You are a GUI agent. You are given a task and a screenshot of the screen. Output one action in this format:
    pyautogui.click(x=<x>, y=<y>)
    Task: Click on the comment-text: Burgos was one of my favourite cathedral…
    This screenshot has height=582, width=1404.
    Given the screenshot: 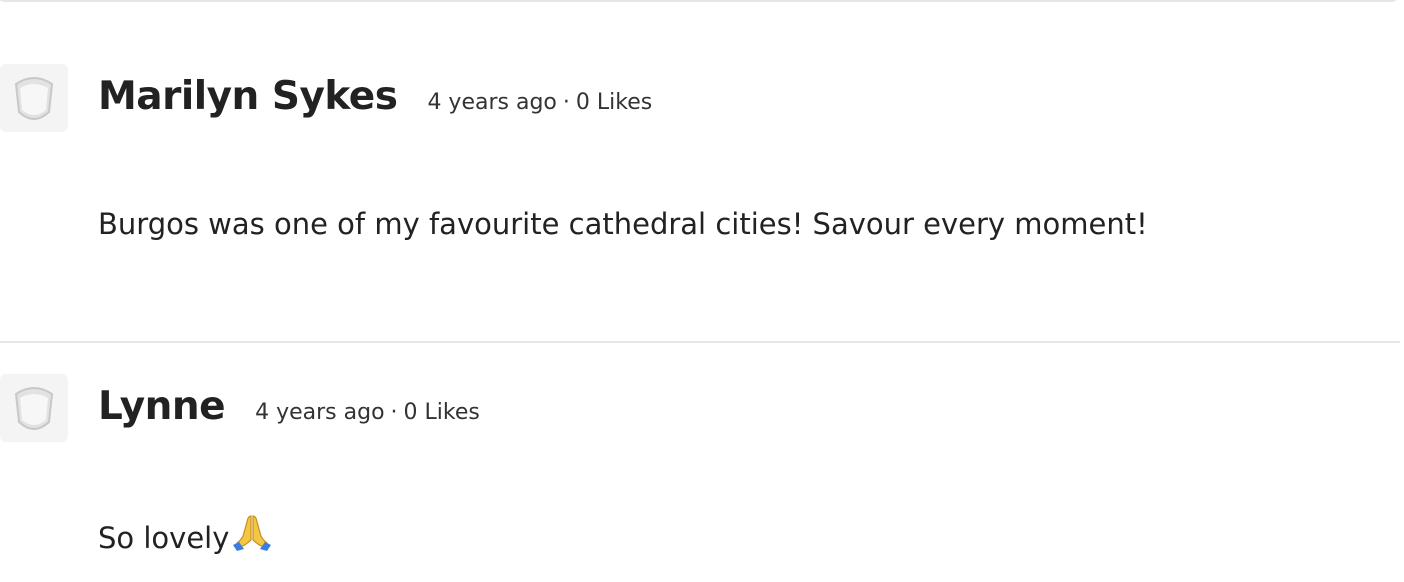 What is the action you would take?
    pyautogui.click(x=623, y=224)
    